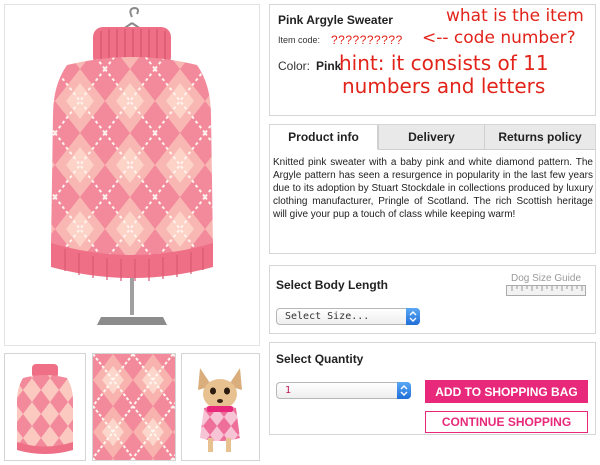 The image size is (600, 465). What do you see at coordinates (367, 40) in the screenshot?
I see `item-code-value: ??????????` at bounding box center [367, 40].